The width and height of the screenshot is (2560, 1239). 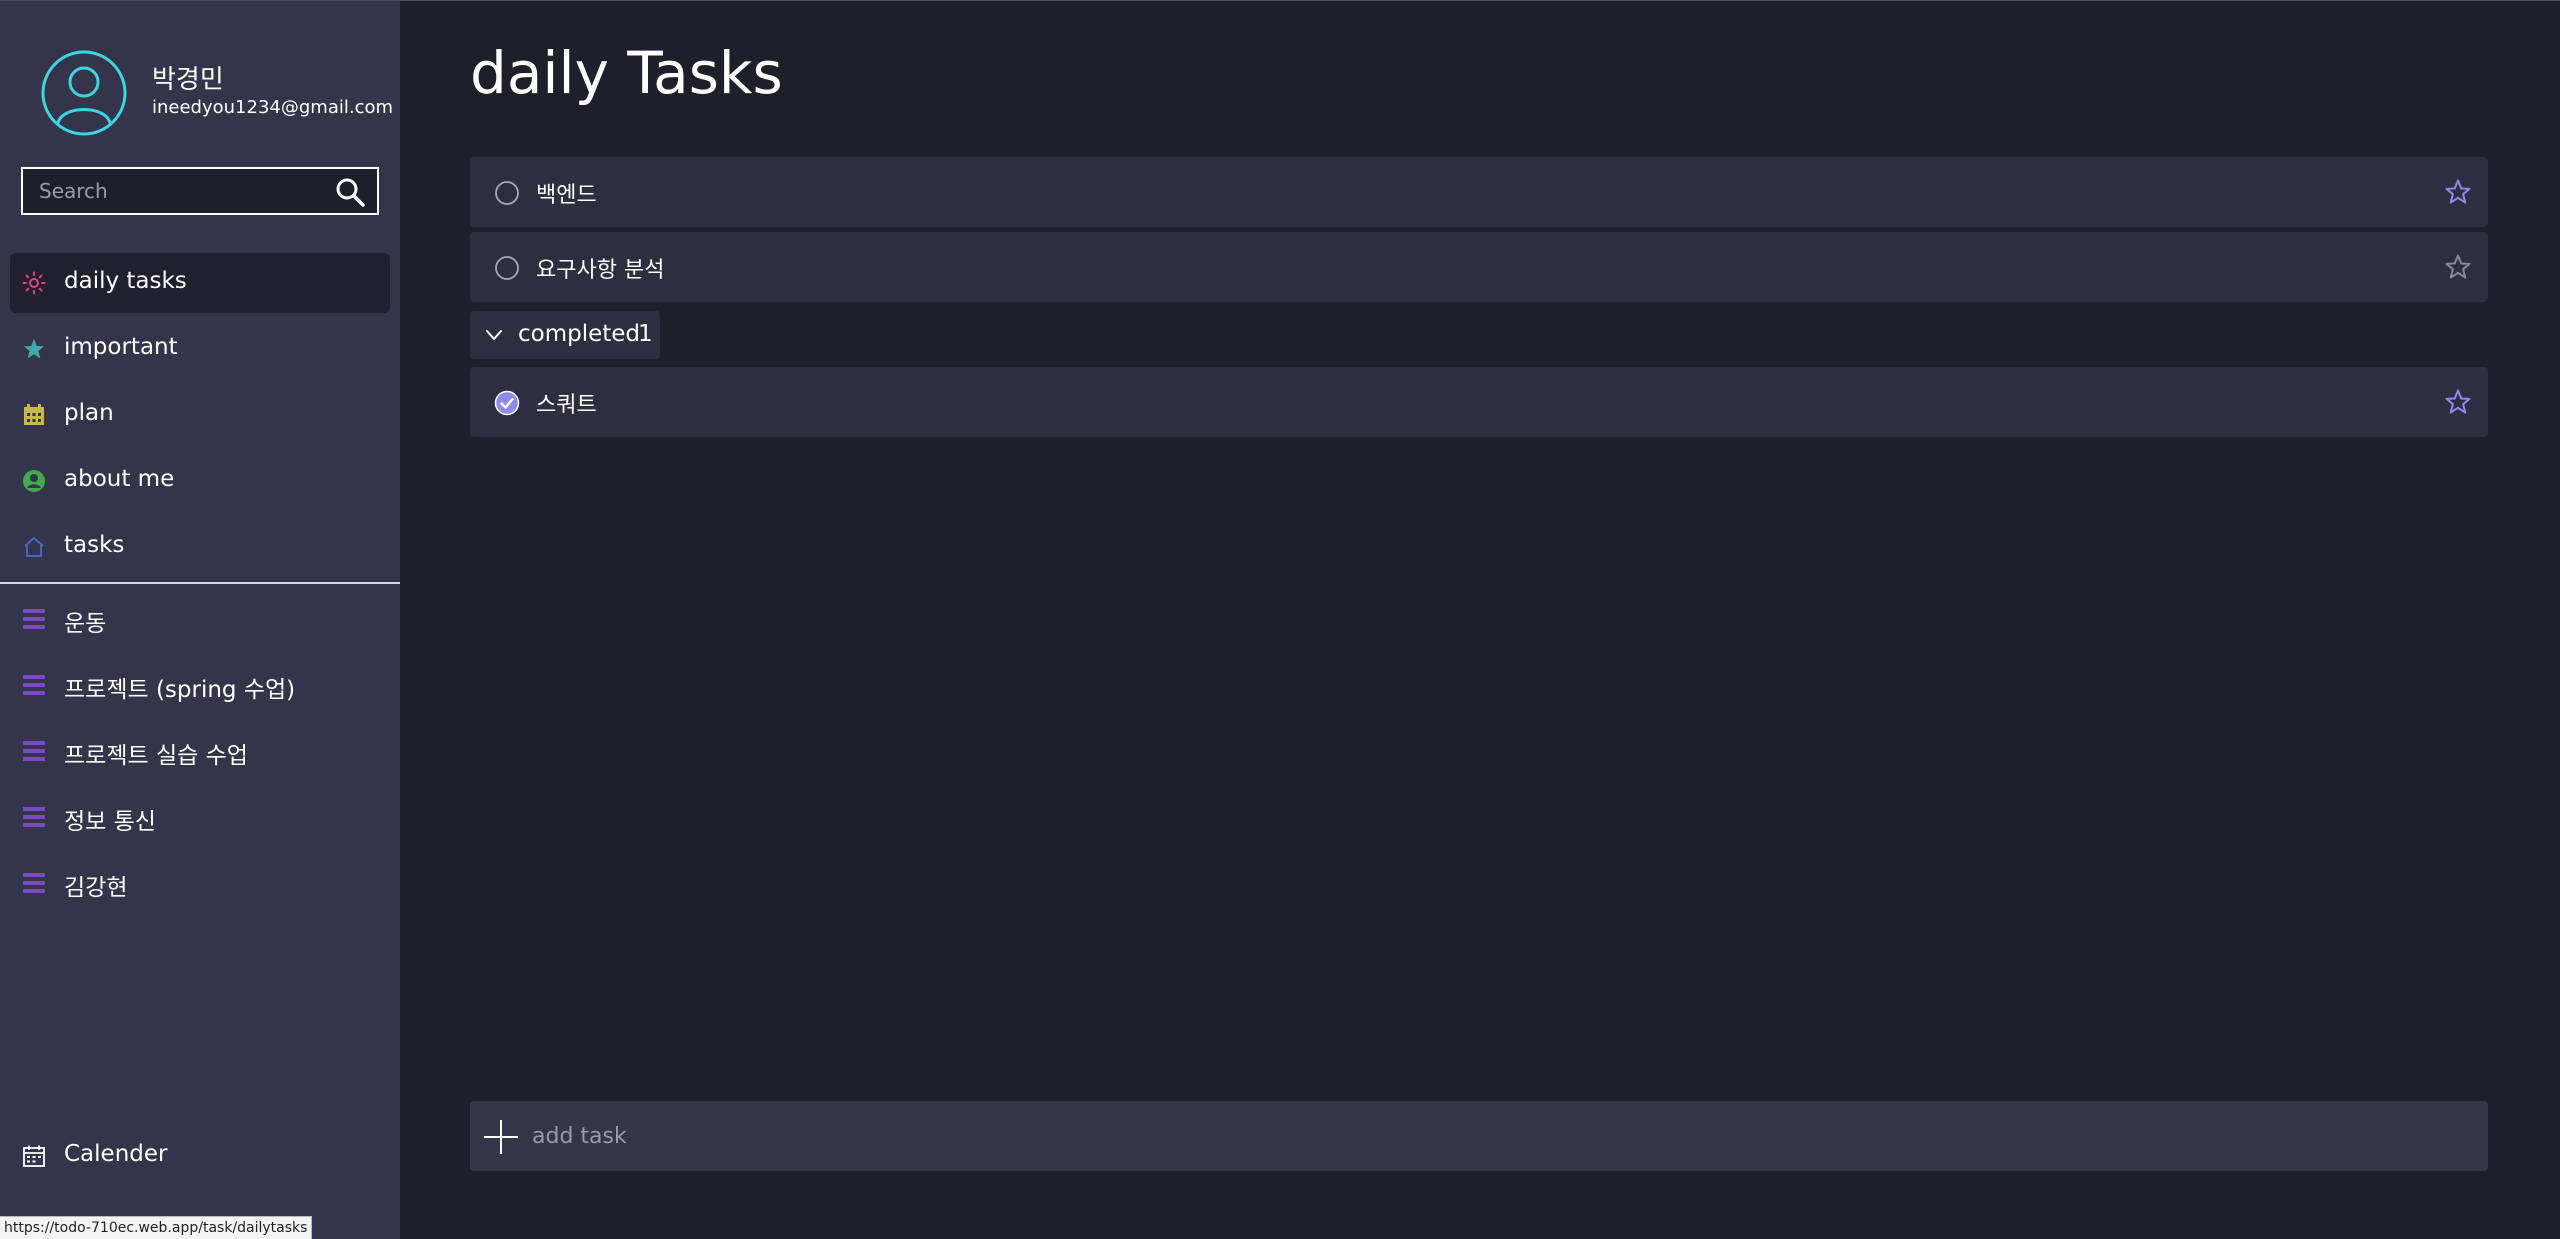 I want to click on sidebar-item-daily-tasks: daily tasks, so click(x=200, y=283).